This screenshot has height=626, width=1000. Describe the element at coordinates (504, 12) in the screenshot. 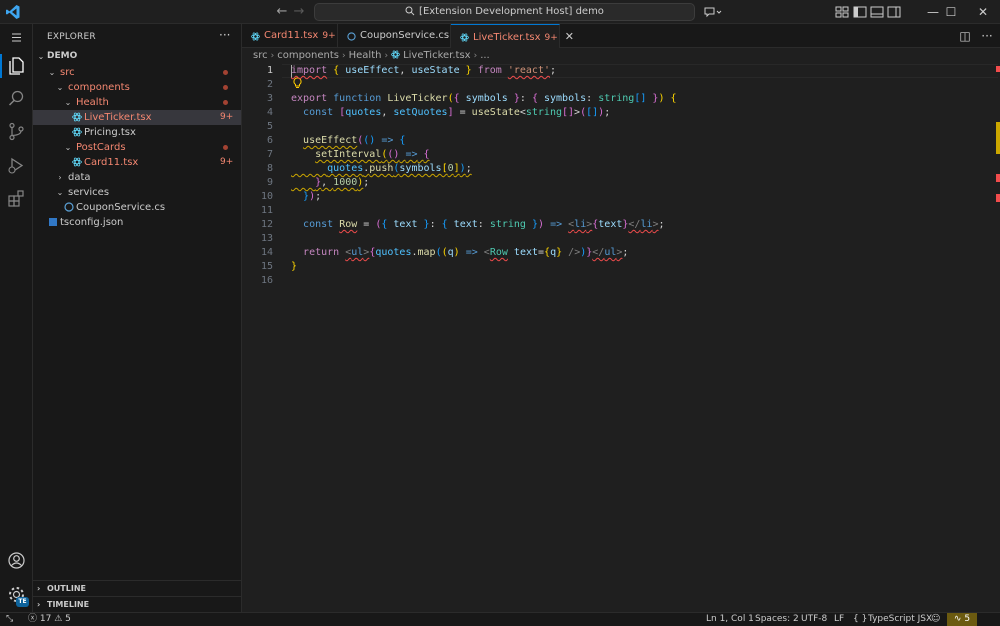

I see `command-center-search: [Extension Development Host] demo` at that location.